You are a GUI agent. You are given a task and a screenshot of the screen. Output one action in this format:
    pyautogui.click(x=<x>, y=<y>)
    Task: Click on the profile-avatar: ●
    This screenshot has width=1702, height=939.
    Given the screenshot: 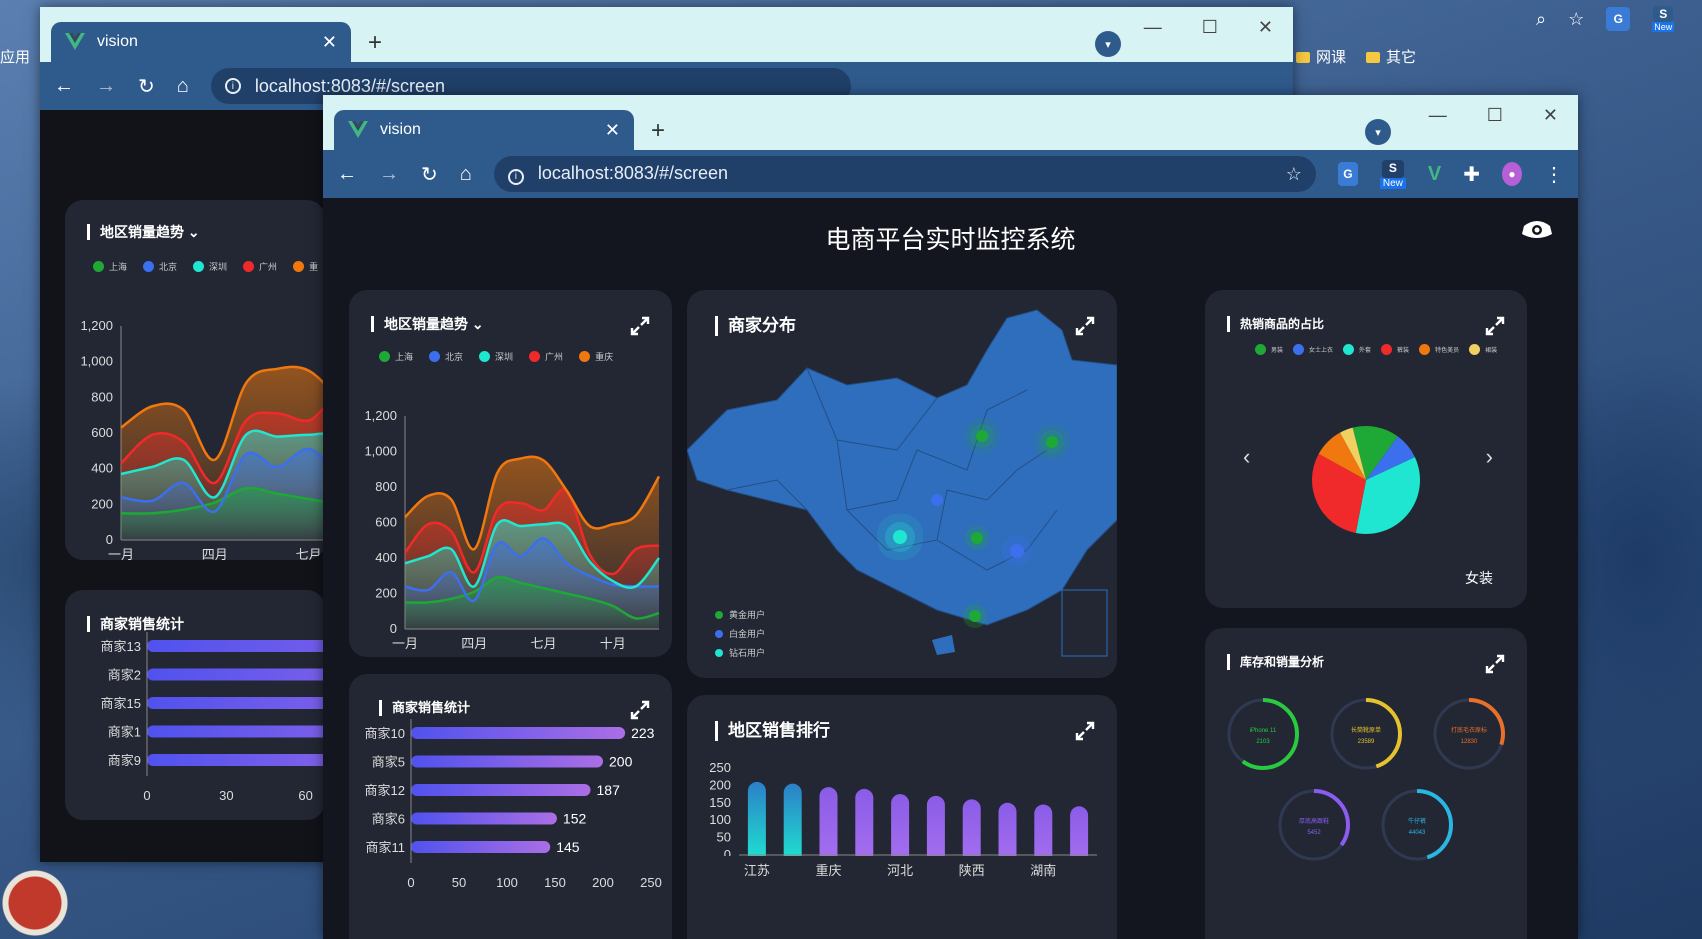 What is the action you would take?
    pyautogui.click(x=1511, y=174)
    